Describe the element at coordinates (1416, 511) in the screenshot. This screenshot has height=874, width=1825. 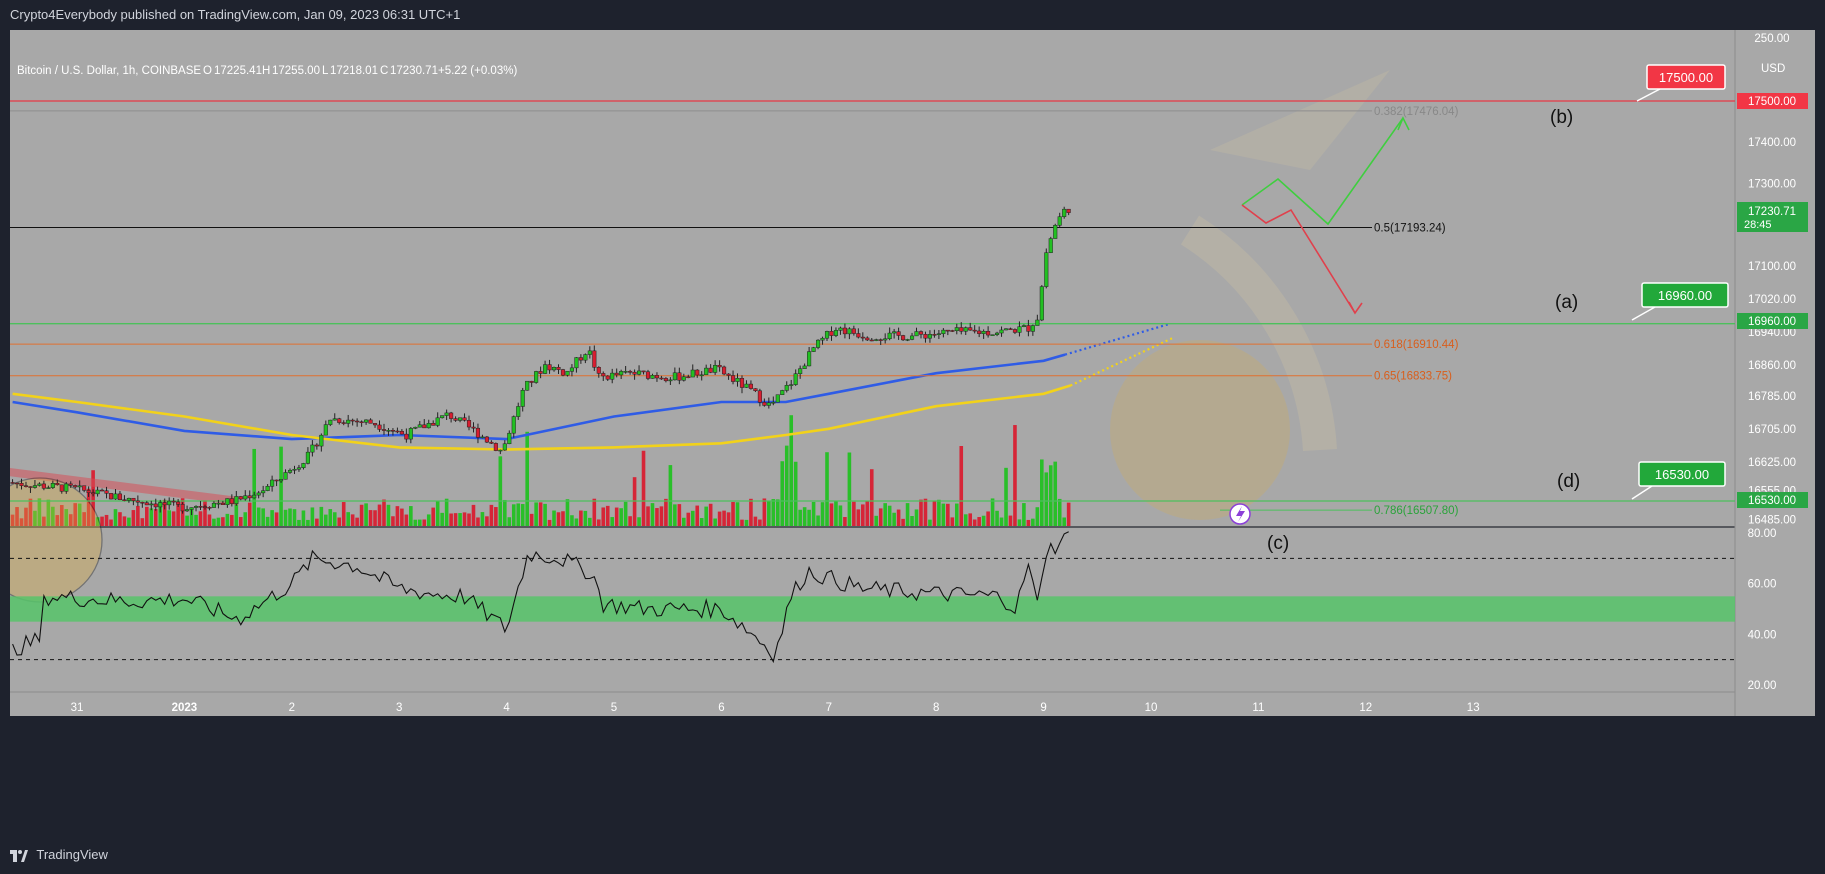
I see `fib-label: 0.786(16507.80)` at that location.